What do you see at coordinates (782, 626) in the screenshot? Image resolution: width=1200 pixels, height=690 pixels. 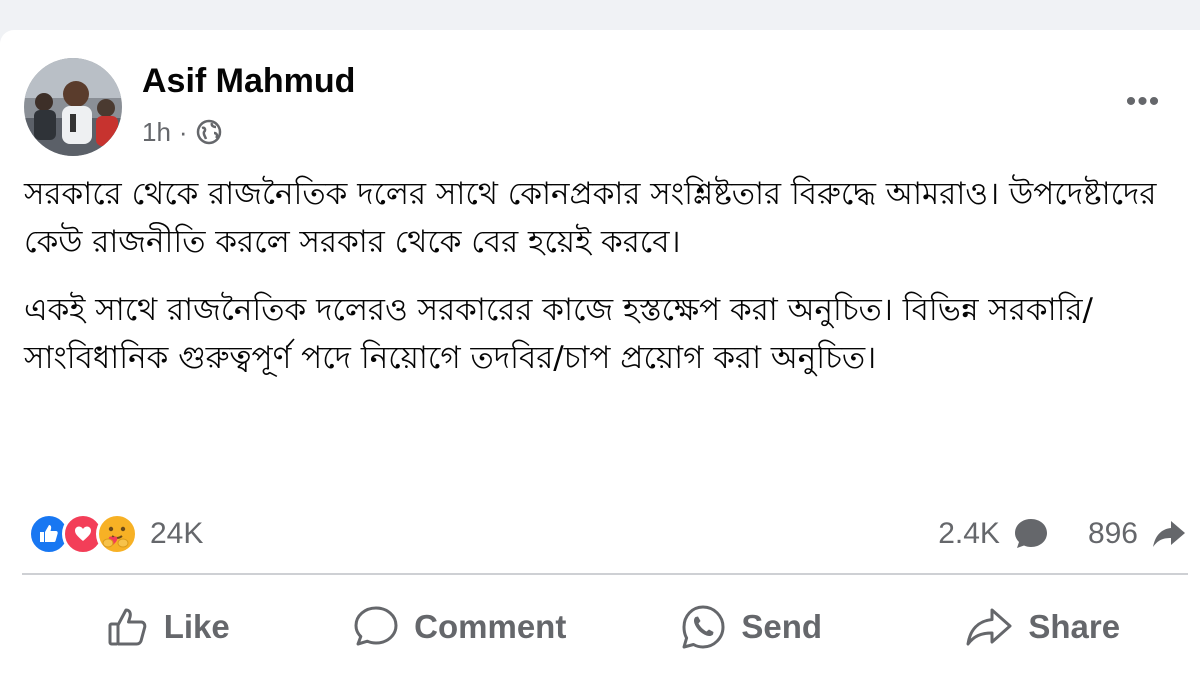 I see `send-label: Send` at bounding box center [782, 626].